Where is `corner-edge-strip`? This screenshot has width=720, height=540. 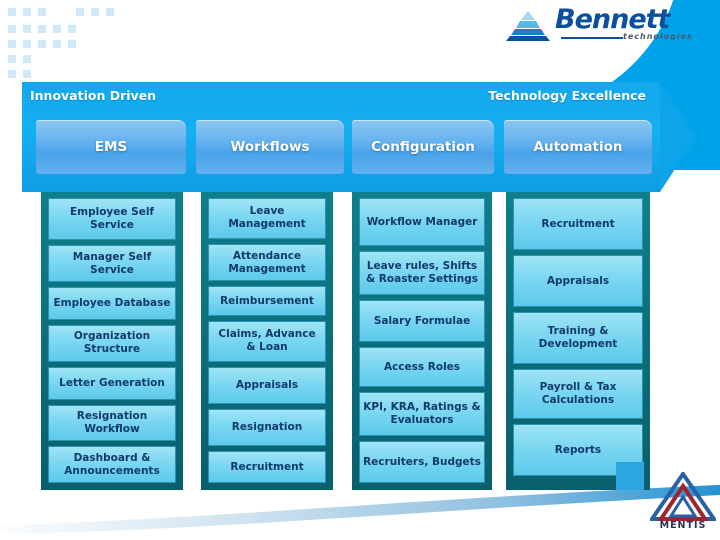
corner-edge-strip is located at coordinates (713, 48).